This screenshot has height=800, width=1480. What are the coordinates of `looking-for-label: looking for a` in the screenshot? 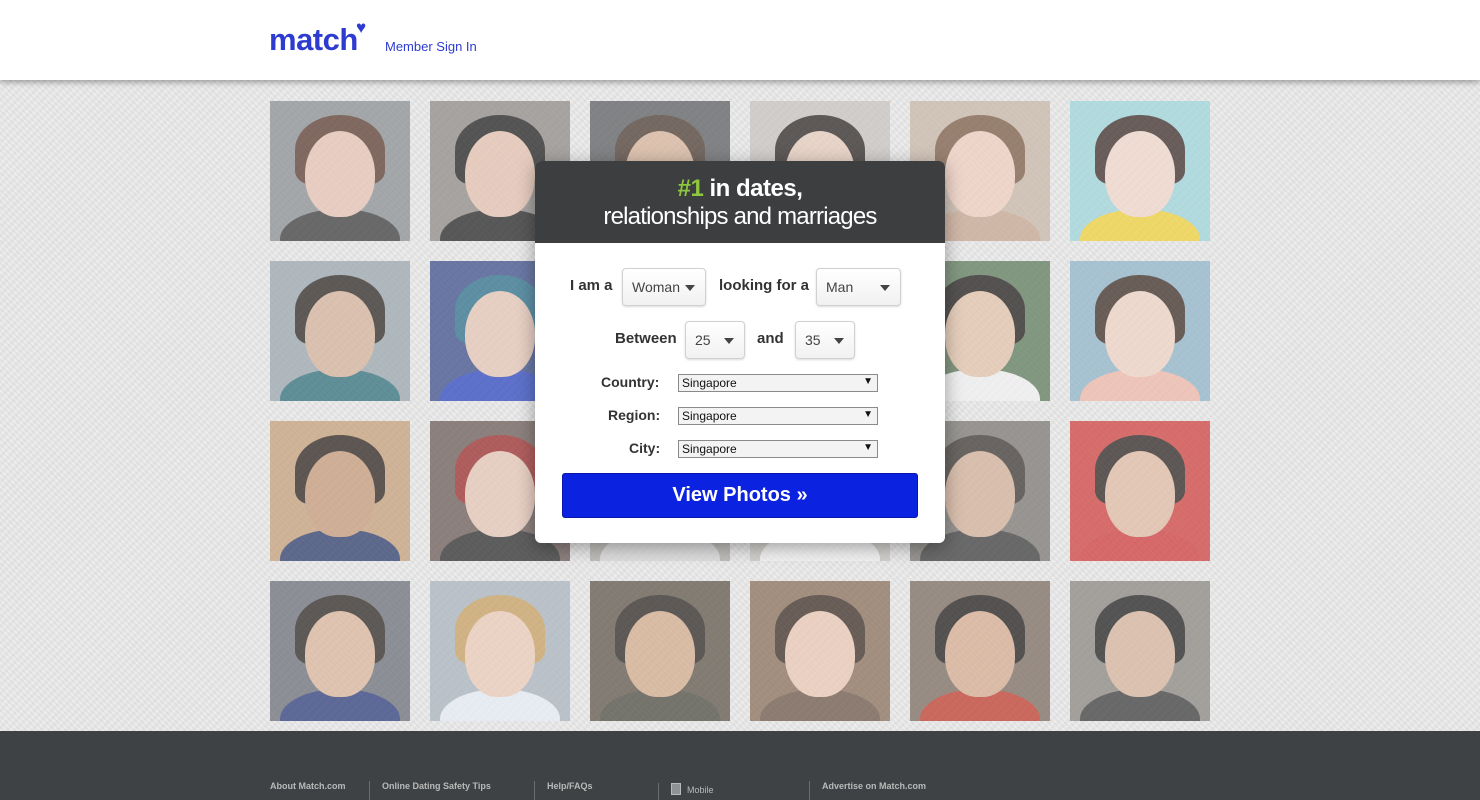 It's located at (764, 285).